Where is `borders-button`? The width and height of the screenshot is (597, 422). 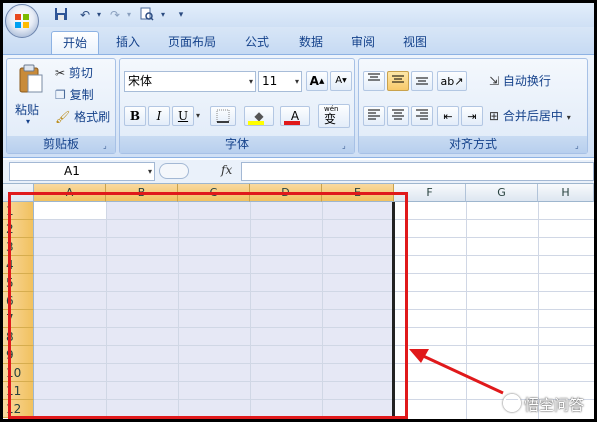
borders-button is located at coordinates (223, 116).